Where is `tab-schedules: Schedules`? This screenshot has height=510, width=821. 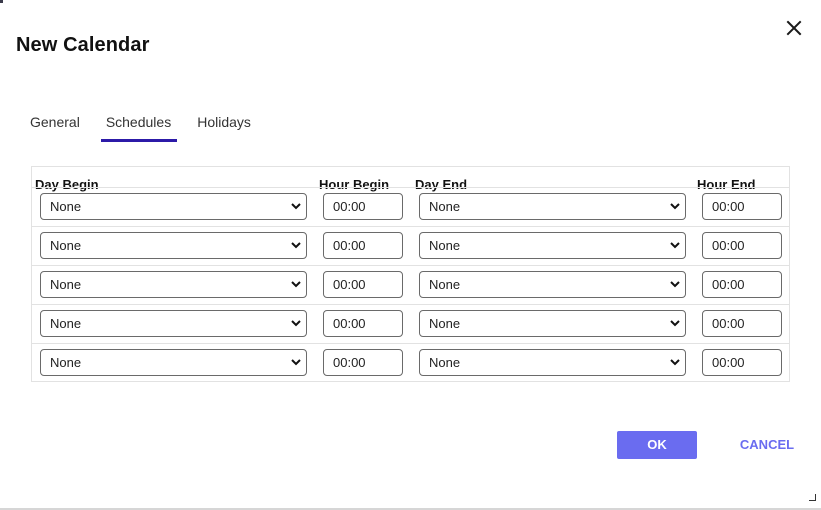
tab-schedules: Schedules is located at coordinates (139, 128).